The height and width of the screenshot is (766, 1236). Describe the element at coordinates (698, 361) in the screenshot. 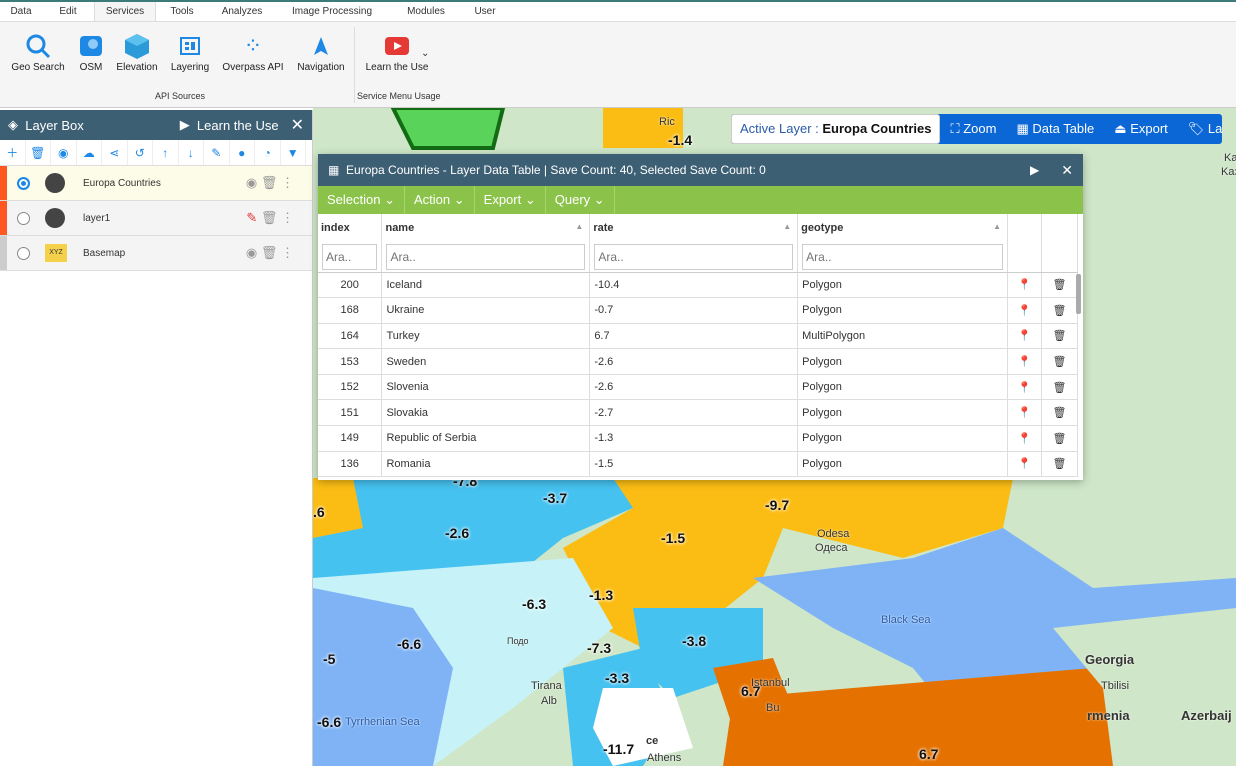

I see `table-row: 153 Sweden -2.6 Polygon 📍 🗑` at that location.